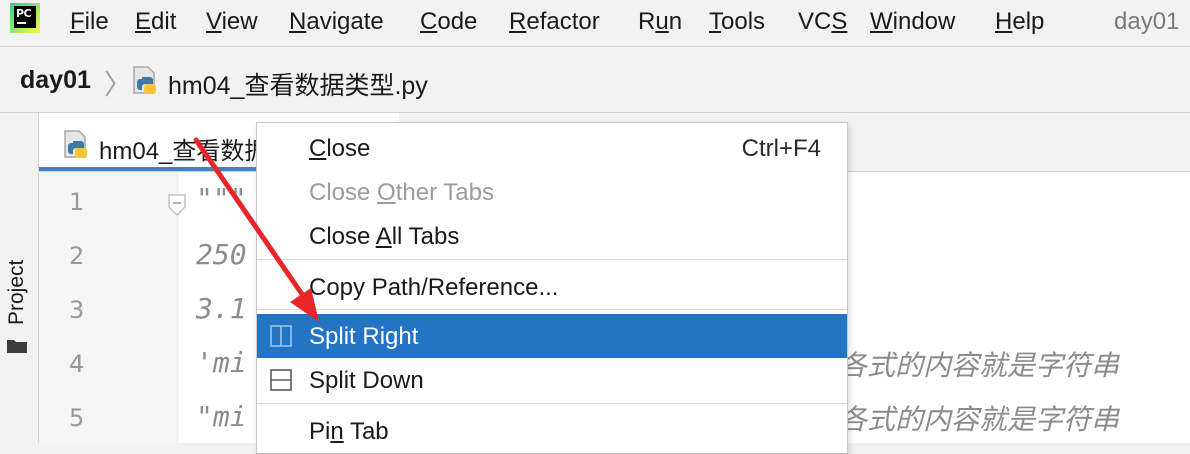  Describe the element at coordinates (77, 202) in the screenshot. I see `line-number: 1` at that location.